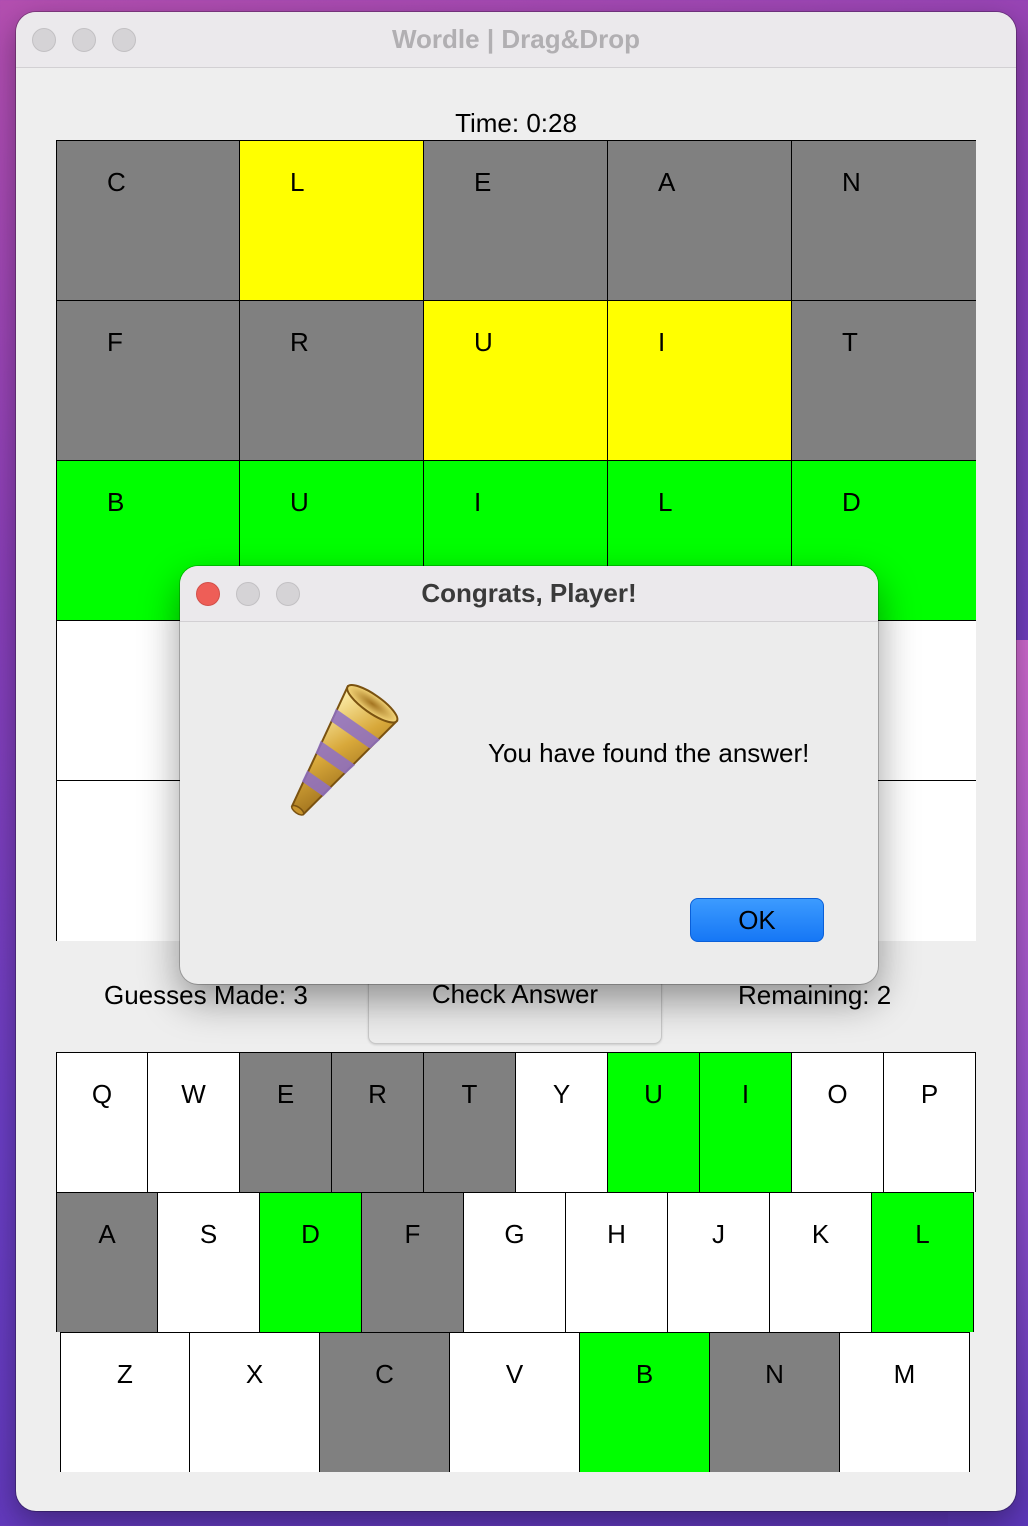  I want to click on ok-button: OK, so click(757, 920).